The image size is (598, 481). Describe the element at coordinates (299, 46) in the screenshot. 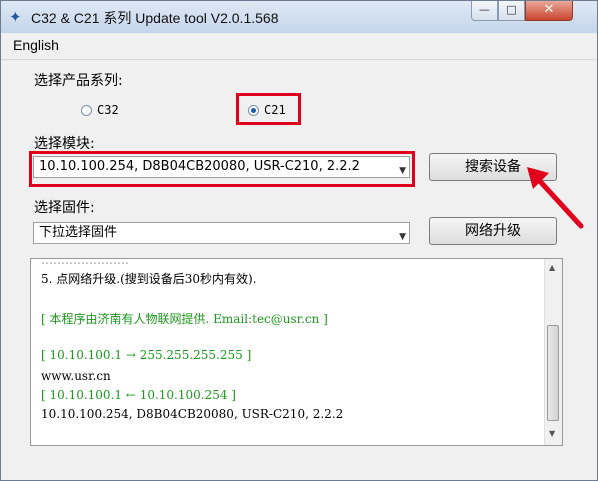

I see `menu-bar: English` at that location.